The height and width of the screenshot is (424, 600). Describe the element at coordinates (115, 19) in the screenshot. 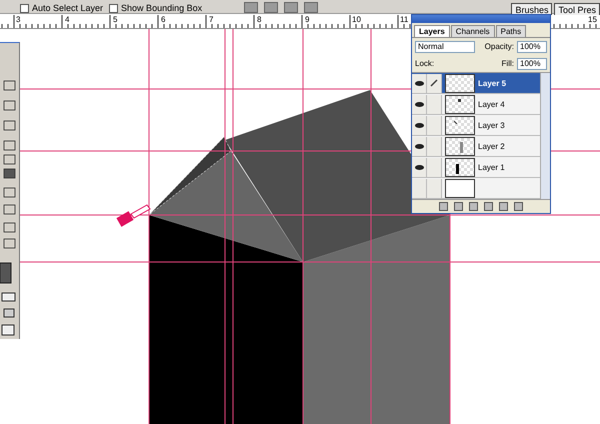

I see `ruler-label: 5` at that location.